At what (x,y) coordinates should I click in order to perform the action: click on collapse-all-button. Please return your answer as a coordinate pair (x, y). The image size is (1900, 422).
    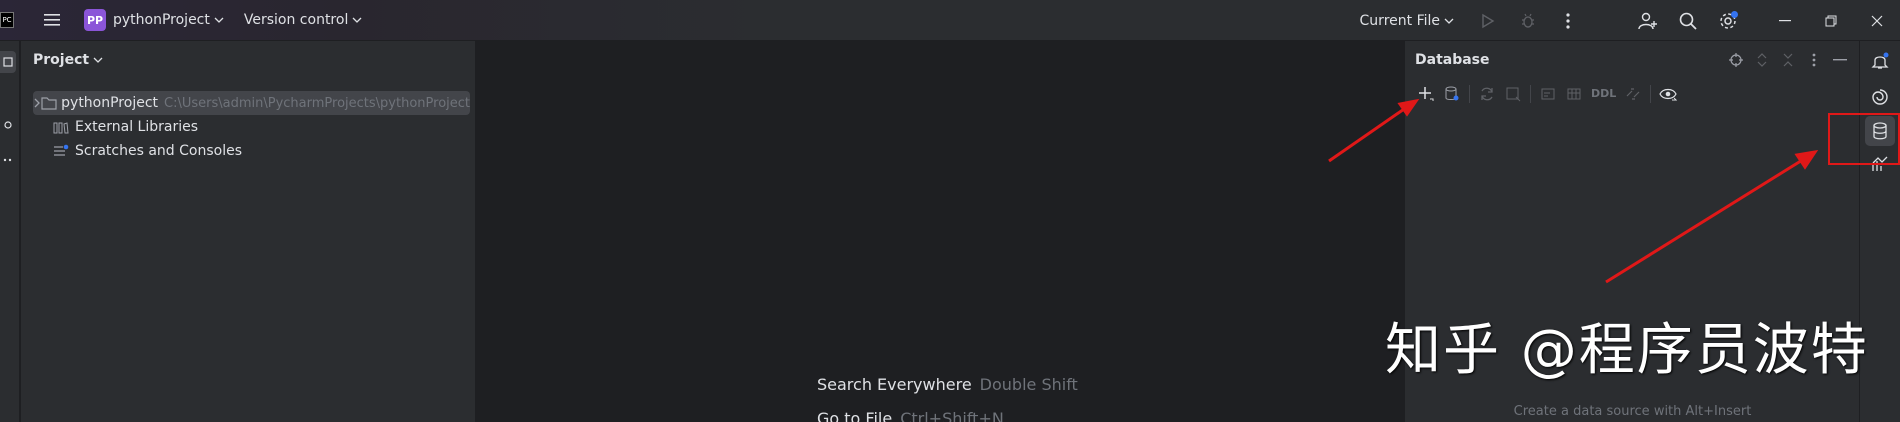
    Looking at the image, I should click on (1788, 60).